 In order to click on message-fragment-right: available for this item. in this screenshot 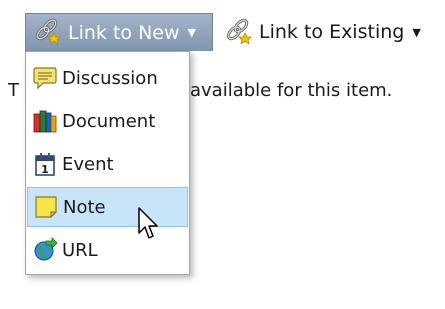, I will do `click(291, 90)`.